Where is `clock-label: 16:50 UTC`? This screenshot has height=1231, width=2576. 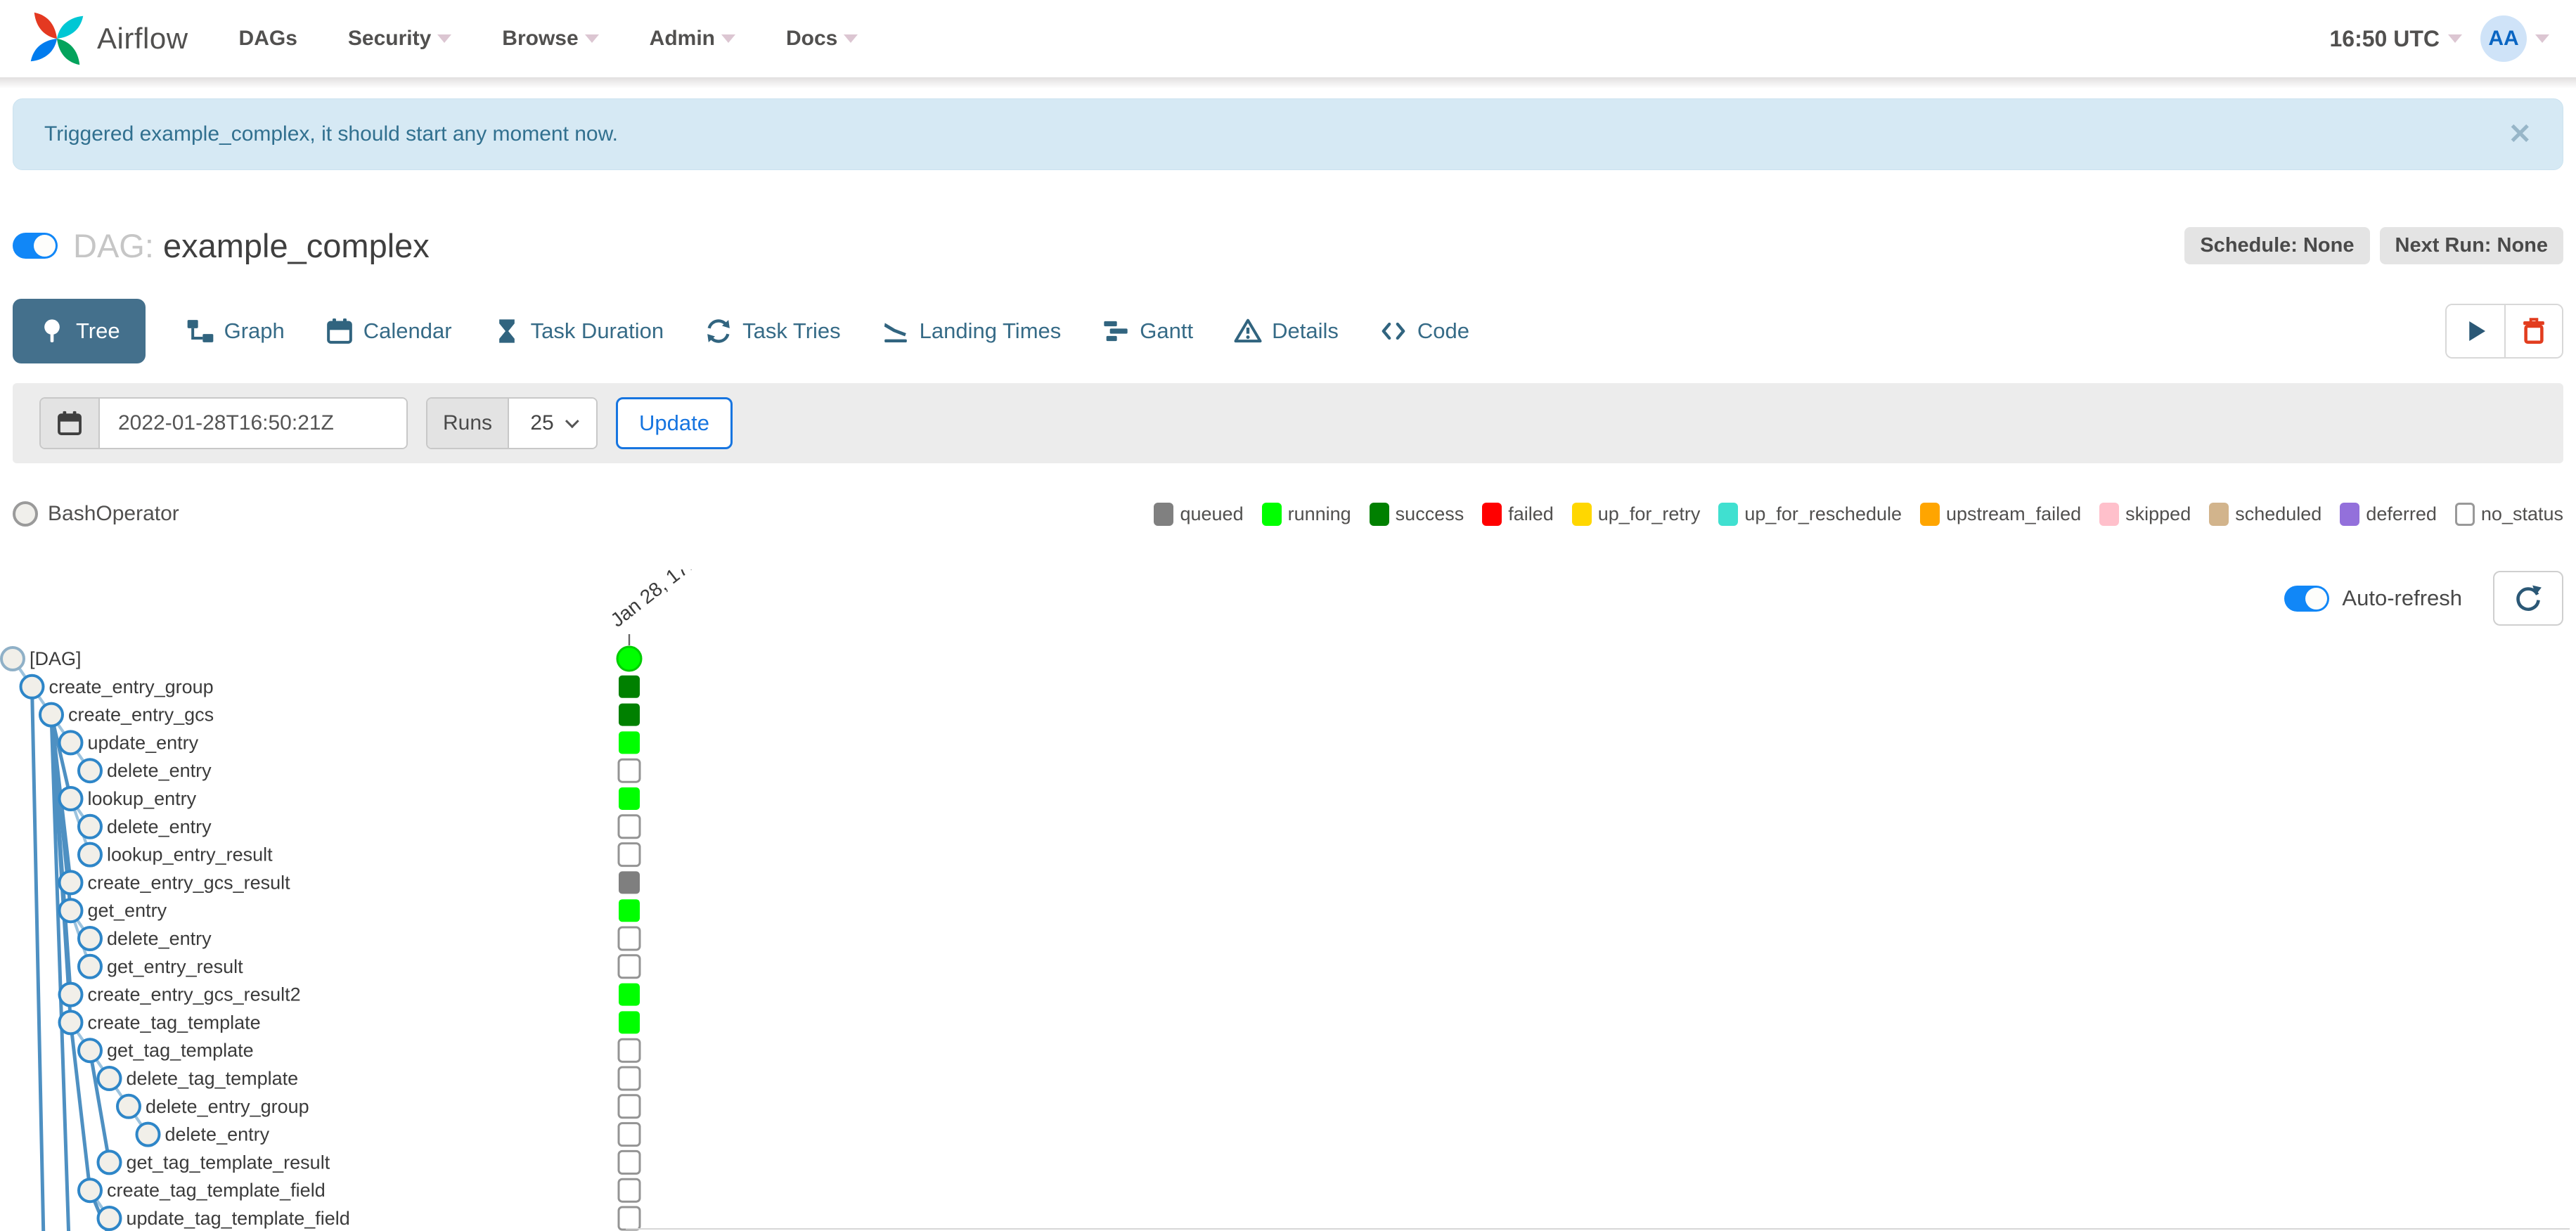
clock-label: 16:50 UTC is located at coordinates (2384, 38).